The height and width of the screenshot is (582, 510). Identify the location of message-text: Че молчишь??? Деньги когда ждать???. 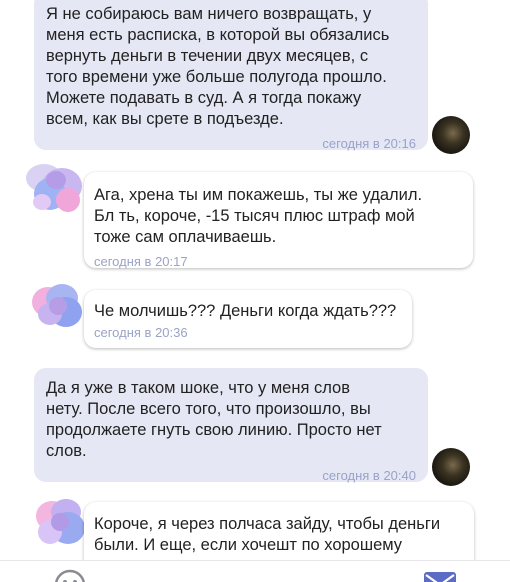
(245, 311).